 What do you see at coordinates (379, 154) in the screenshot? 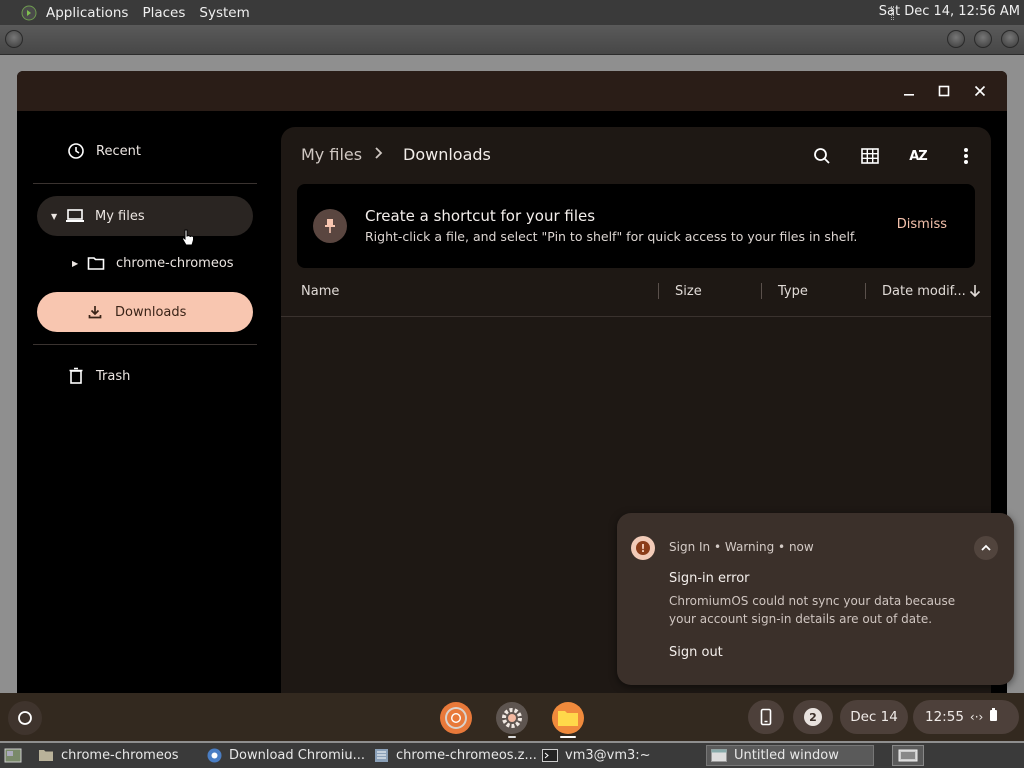
I see `chevron-right-icon` at bounding box center [379, 154].